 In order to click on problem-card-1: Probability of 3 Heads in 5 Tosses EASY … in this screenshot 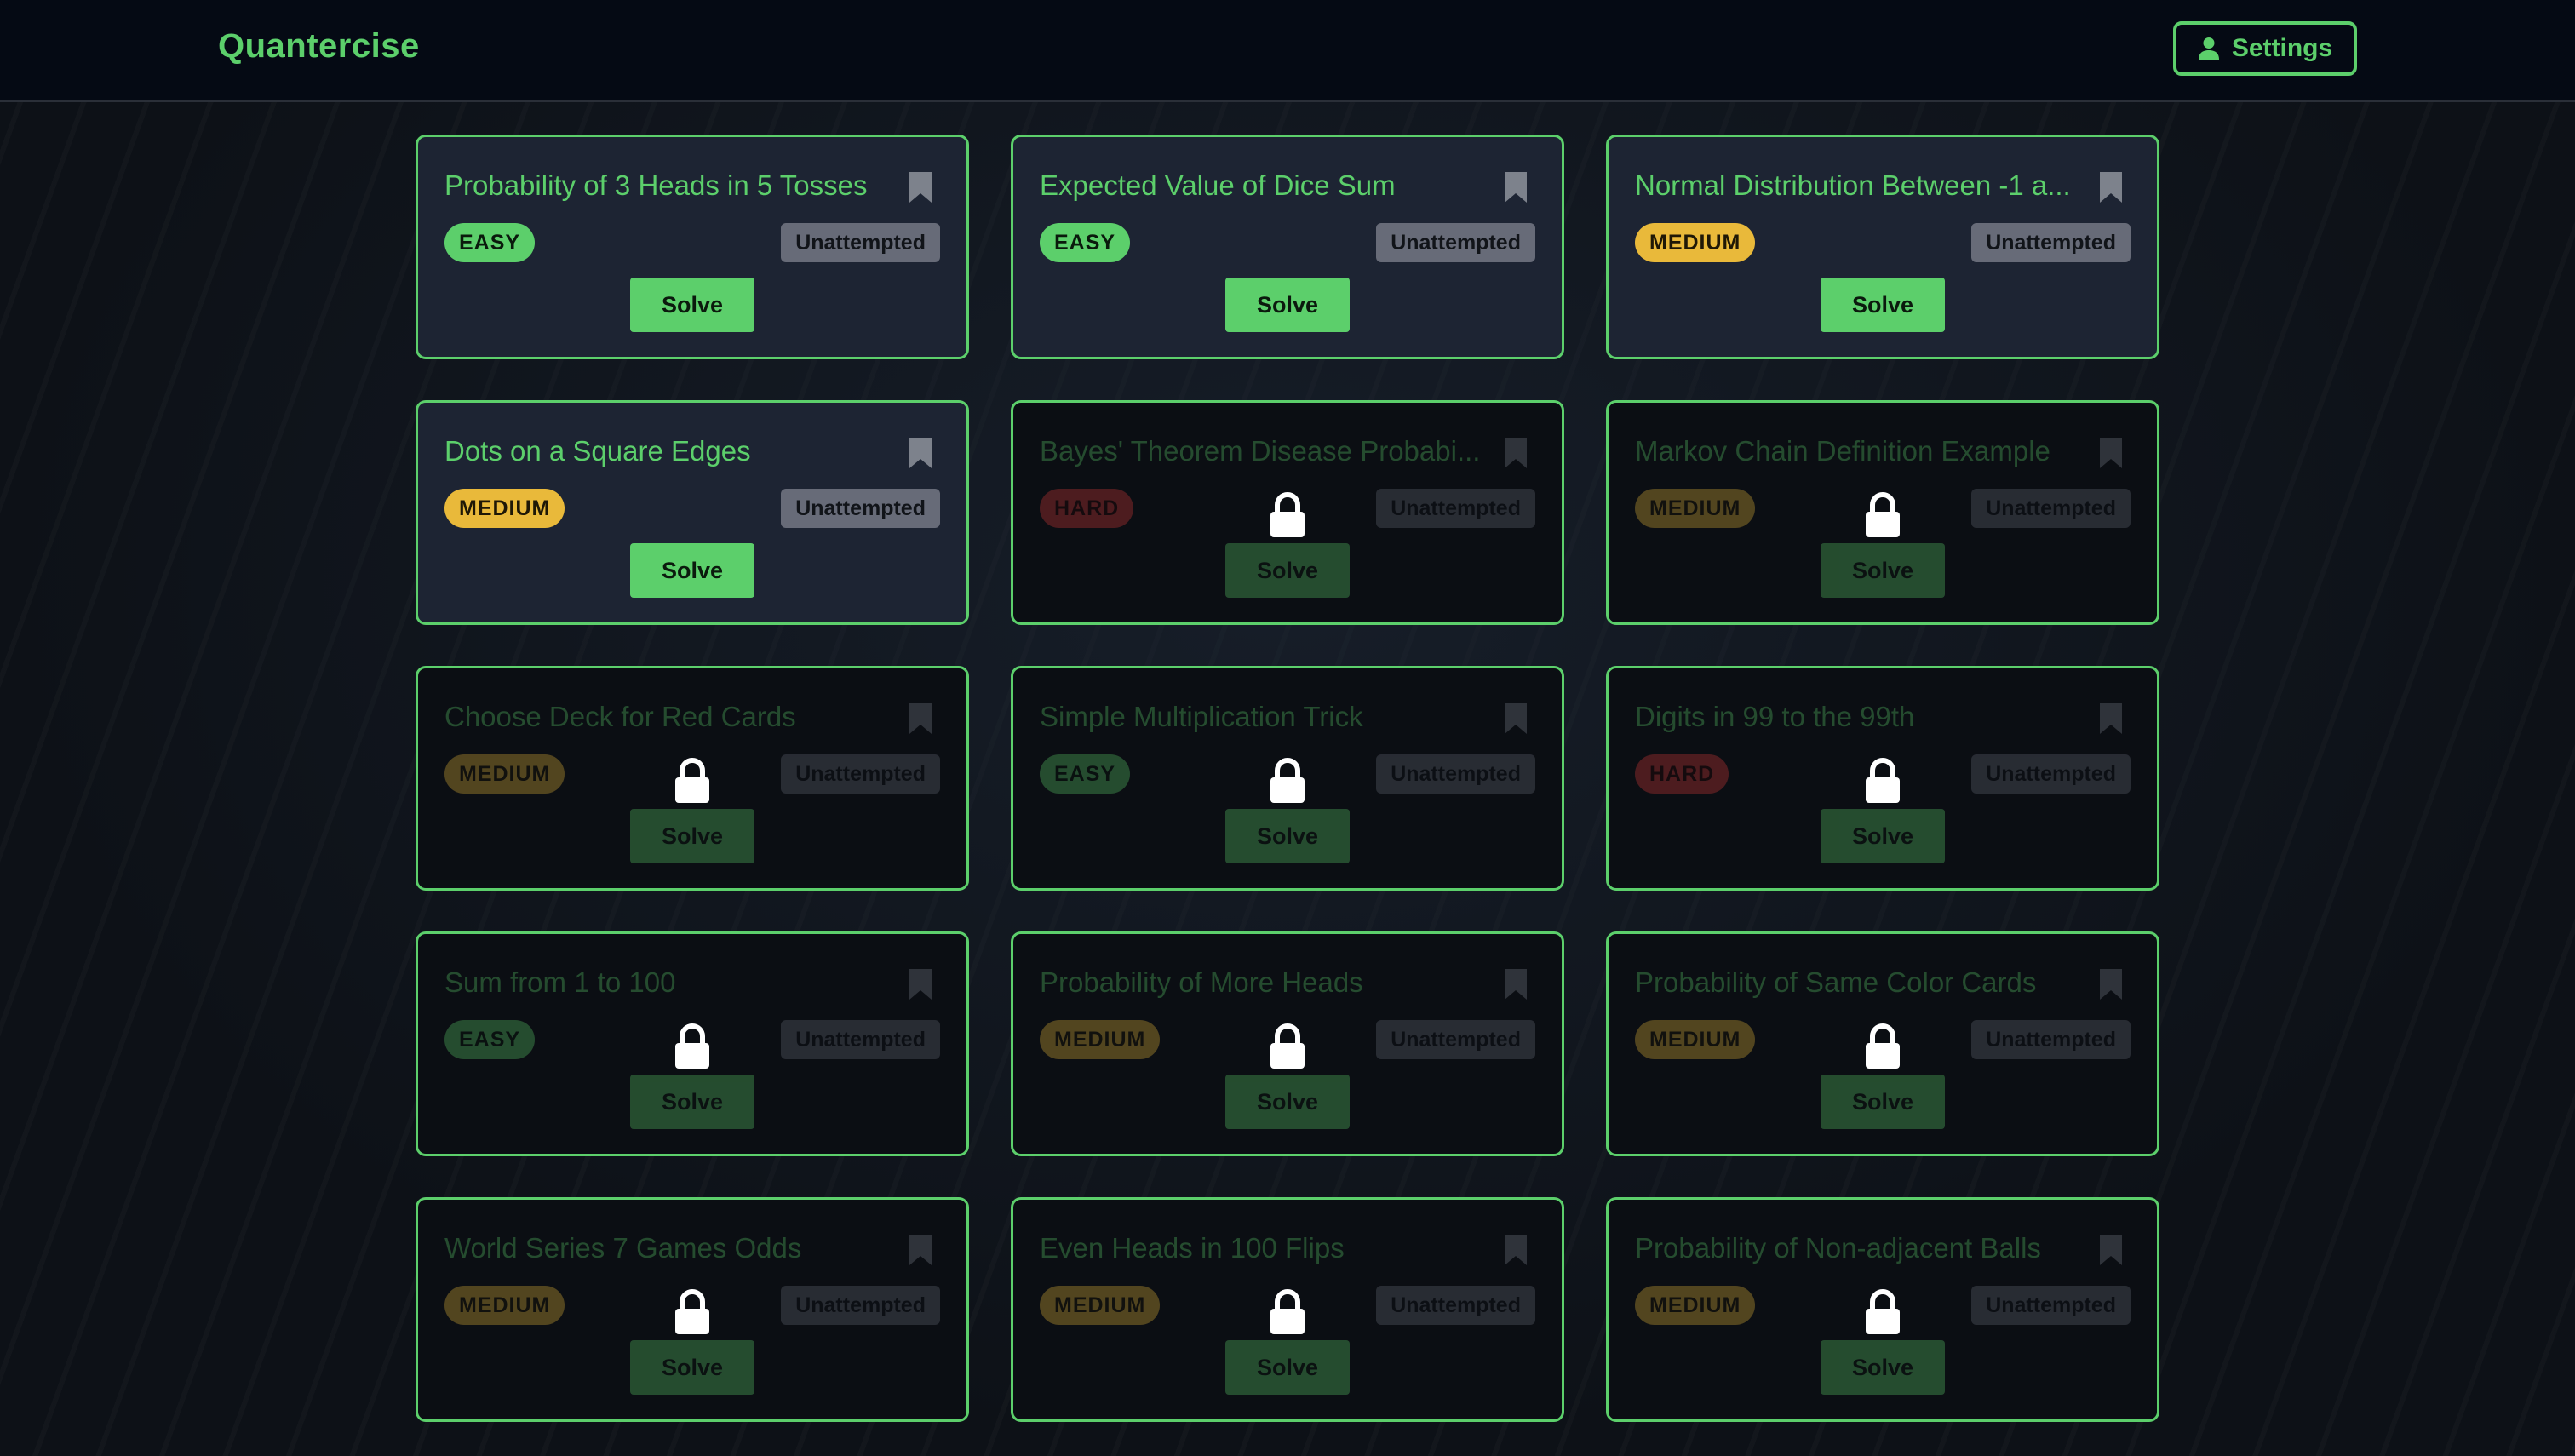, I will do `click(692, 247)`.